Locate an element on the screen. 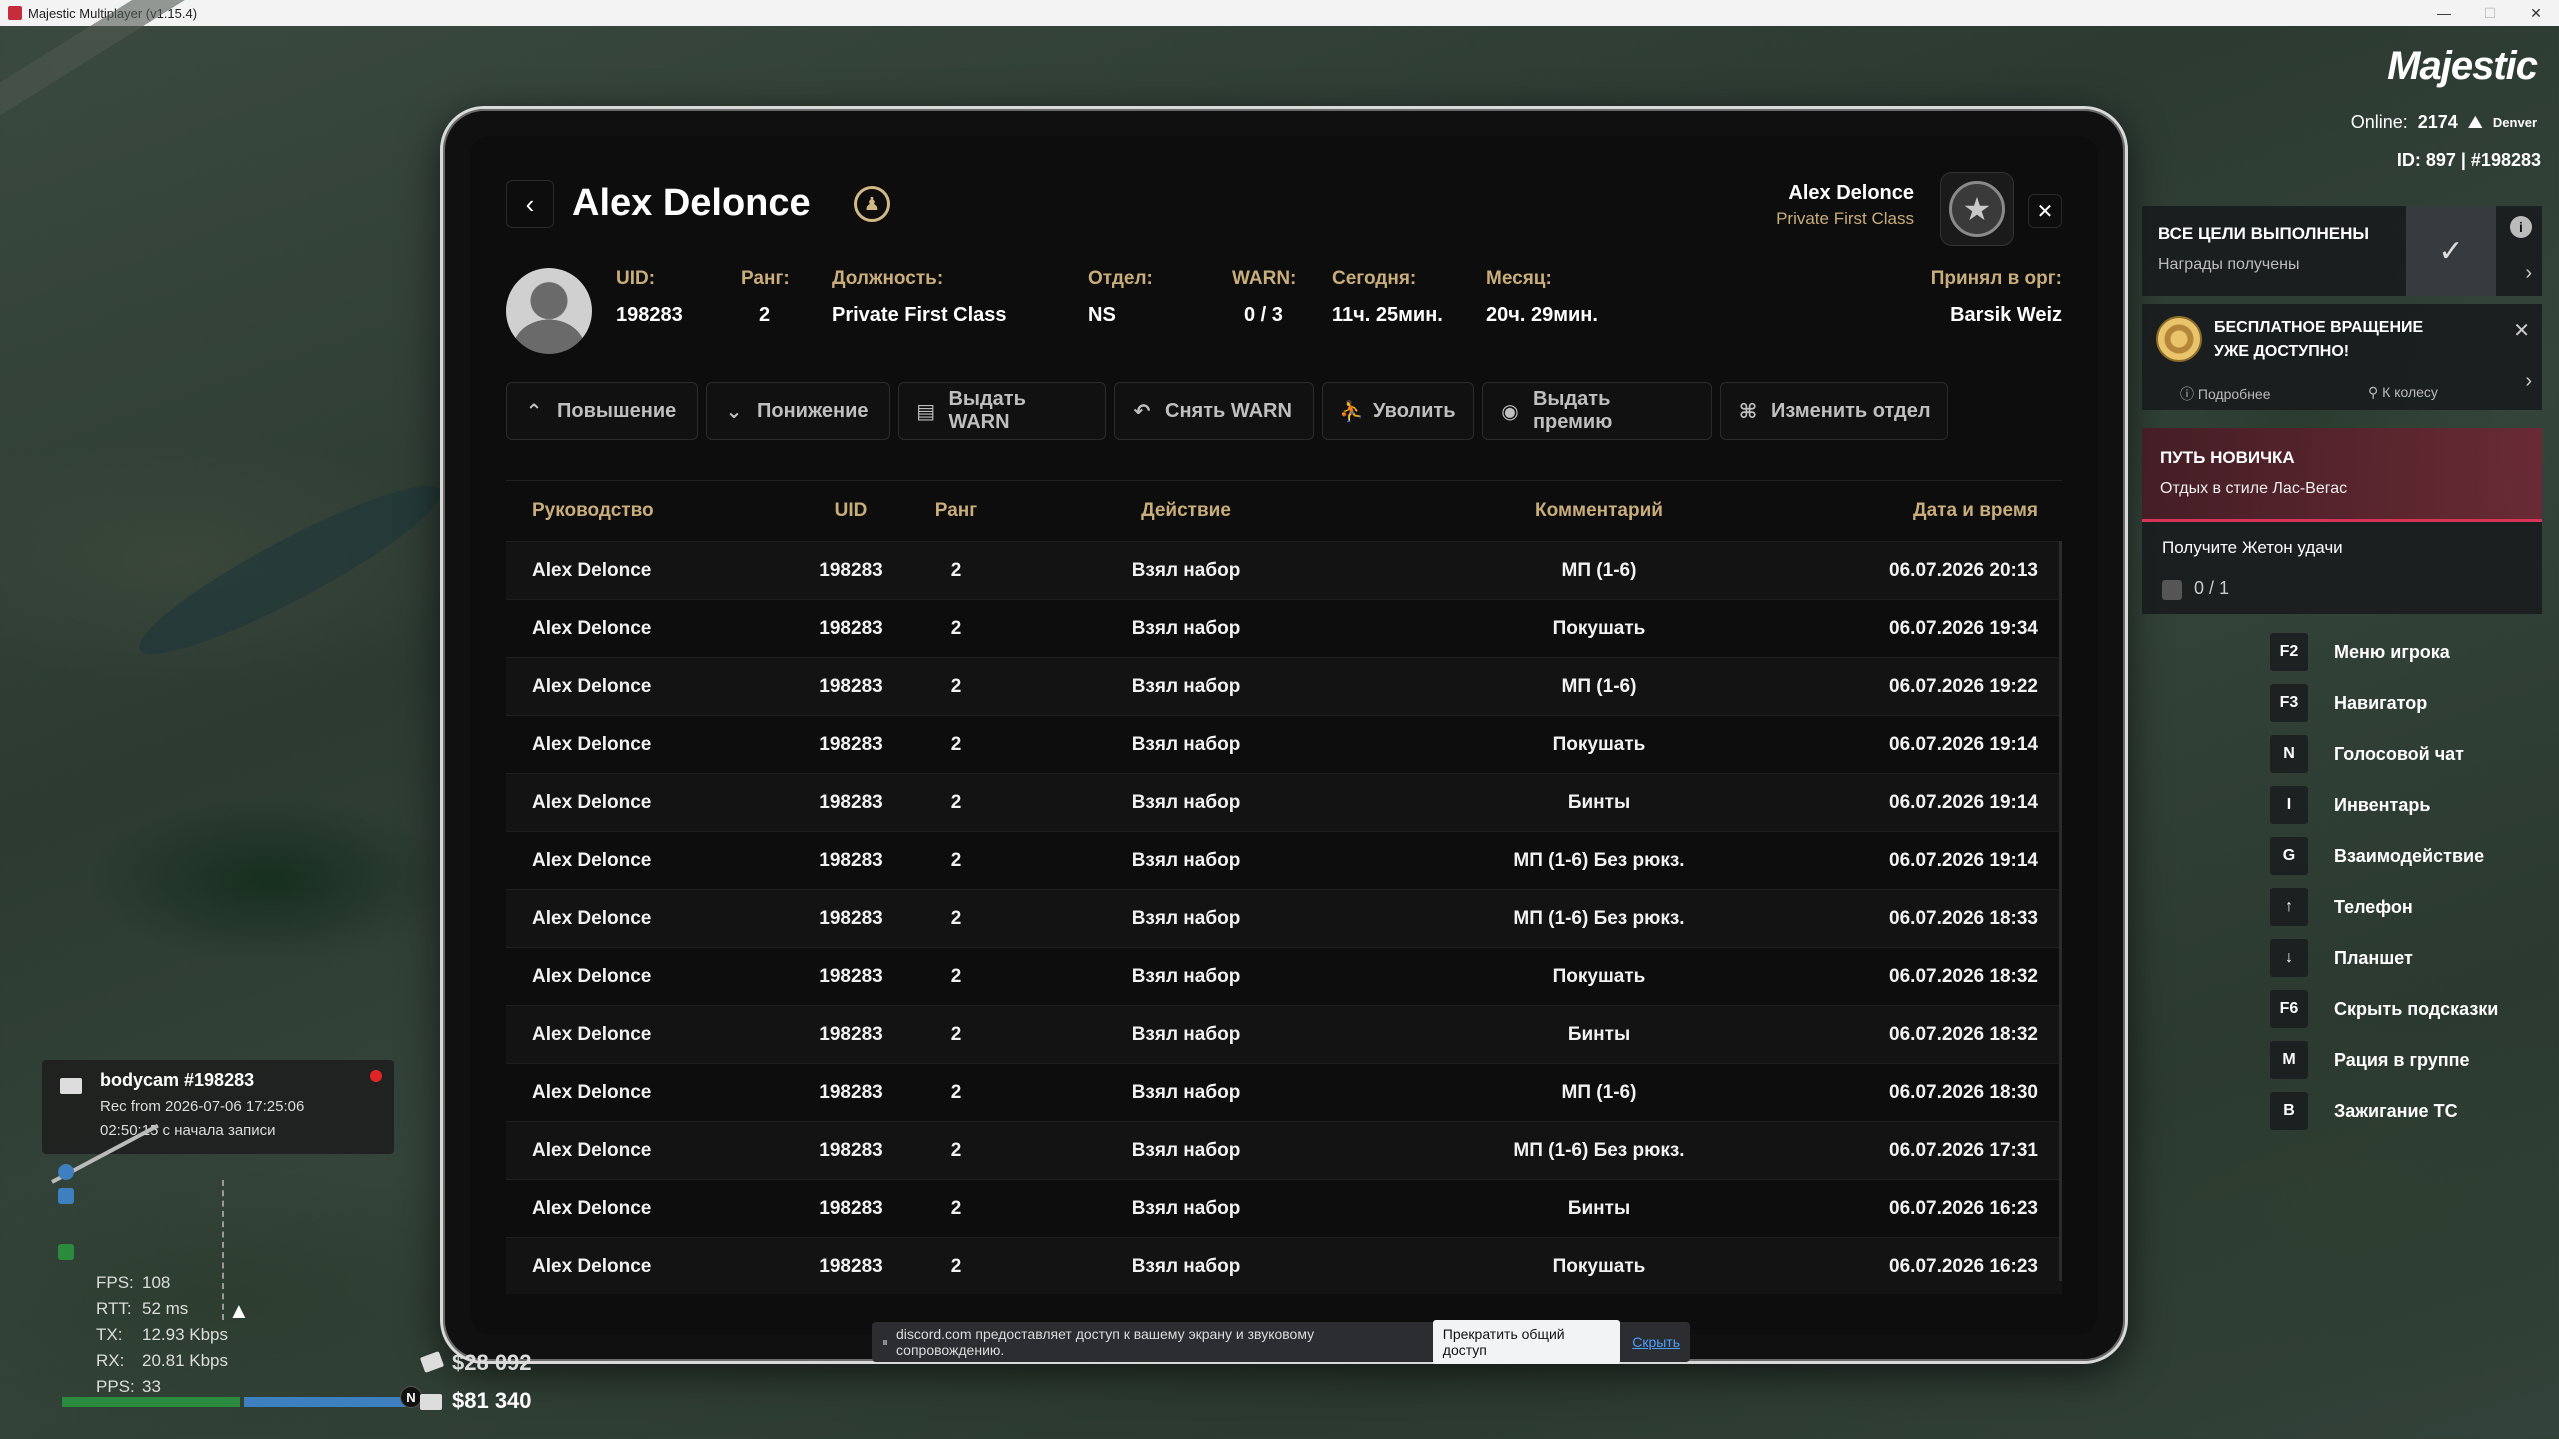 The width and height of the screenshot is (2559, 1439). map-river is located at coordinates (290, 570).